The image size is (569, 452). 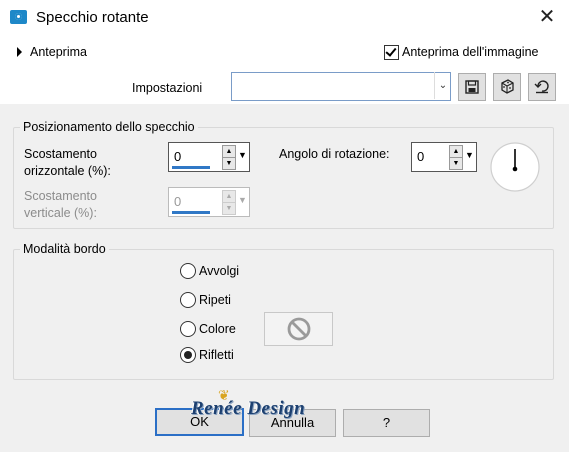 I want to click on image-preview-checkbox, so click(x=391, y=52).